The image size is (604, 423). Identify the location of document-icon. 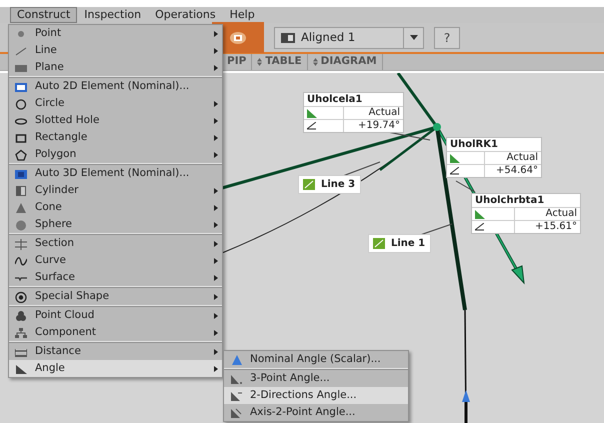
(288, 38).